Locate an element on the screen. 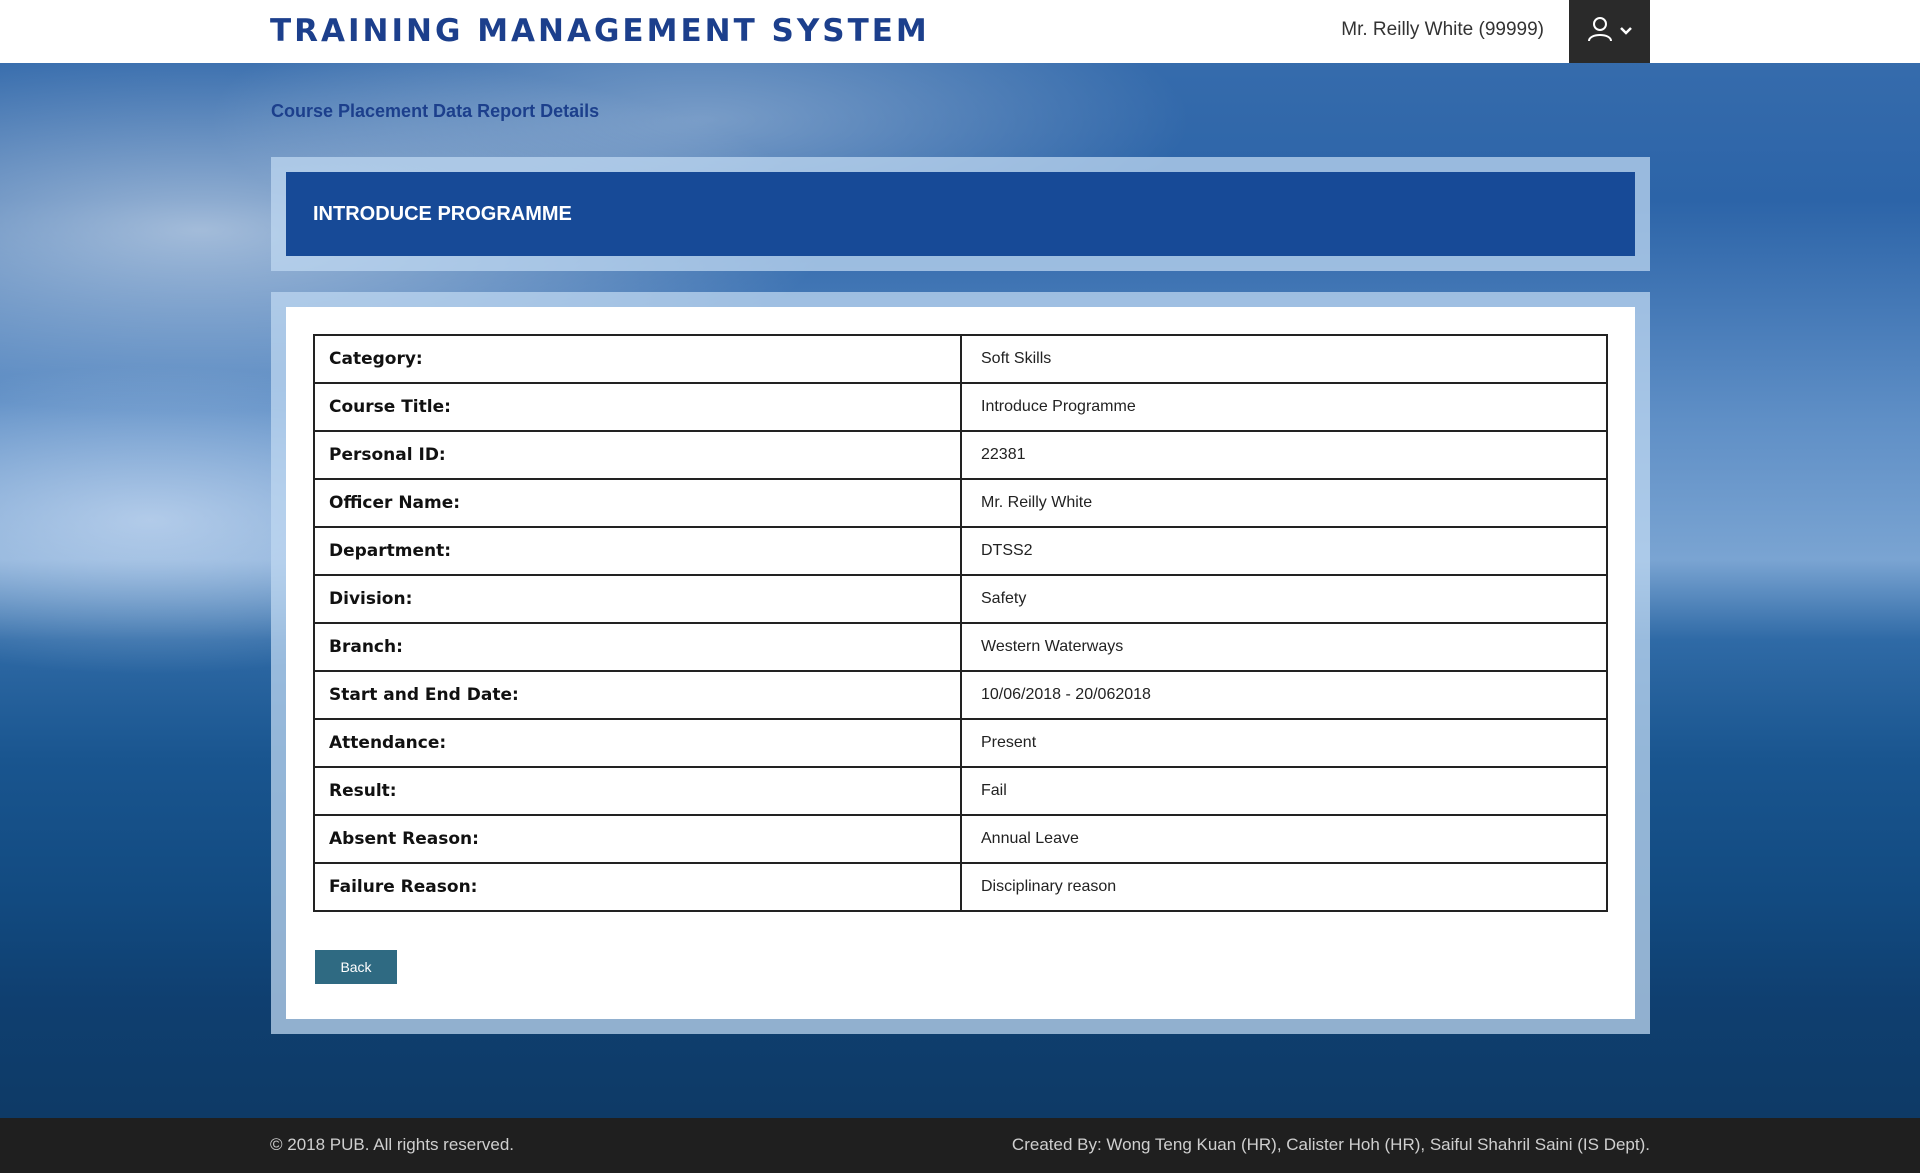 This screenshot has width=1920, height=1173. detail-label: Personal ID: is located at coordinates (637, 455).